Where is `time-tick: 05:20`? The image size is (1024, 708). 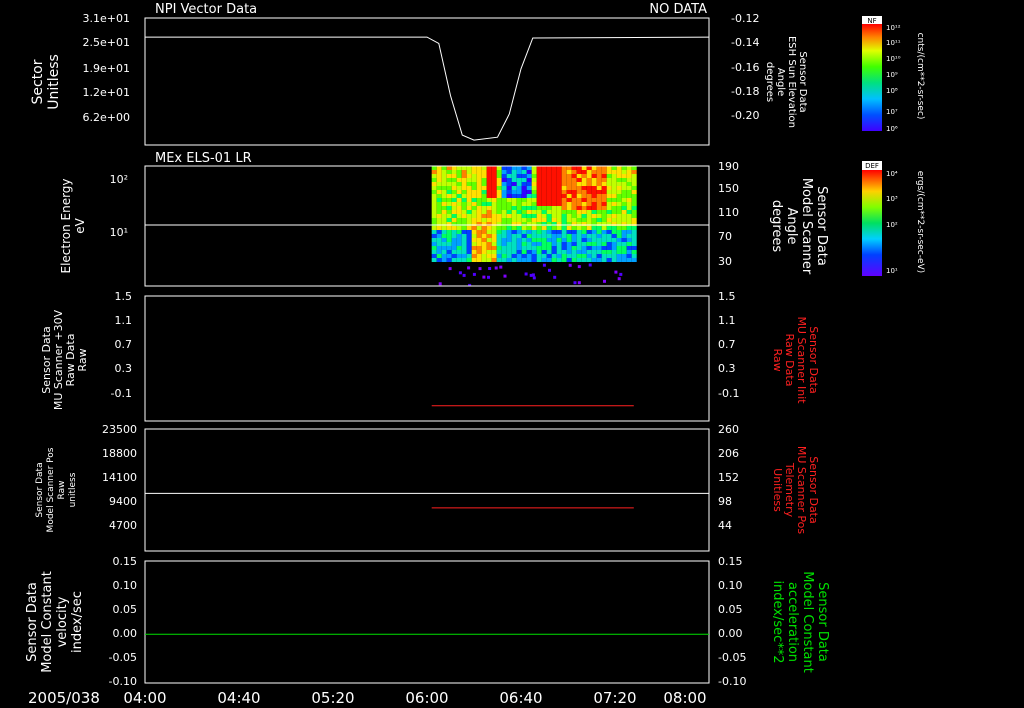 time-tick: 05:20 is located at coordinates (332, 698).